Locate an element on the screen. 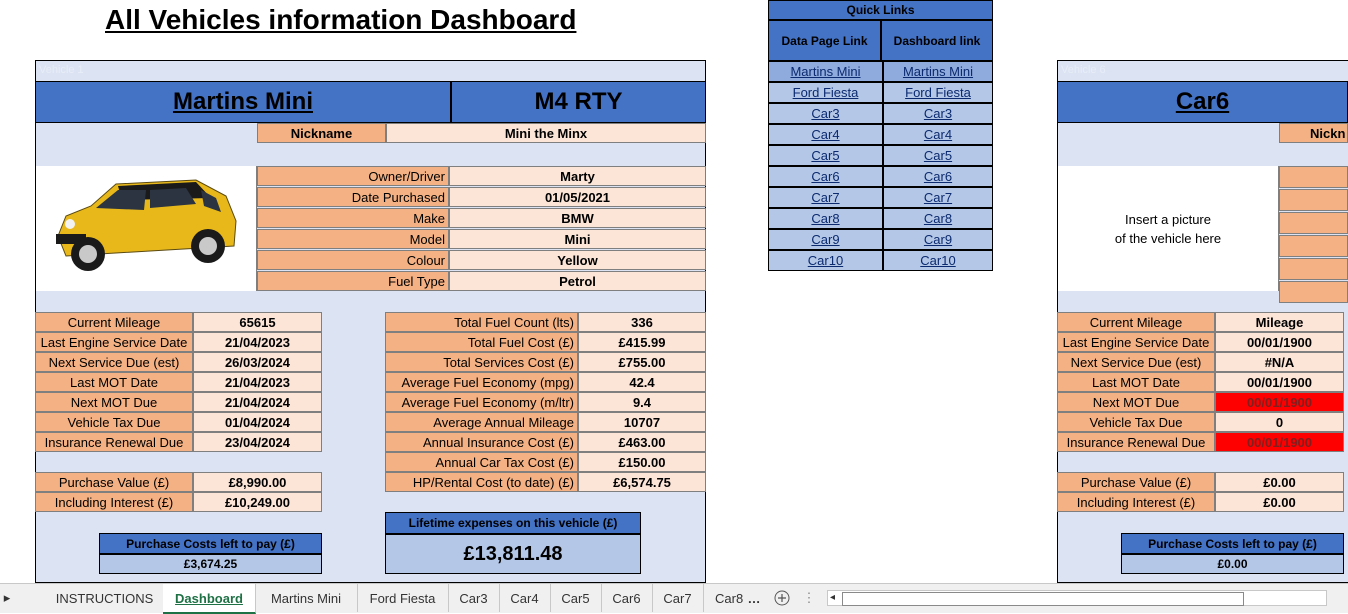 Image resolution: width=1348 pixels, height=614 pixels. stat-row: Annual Car Tax Cost (£) £150.00 is located at coordinates (545, 462).